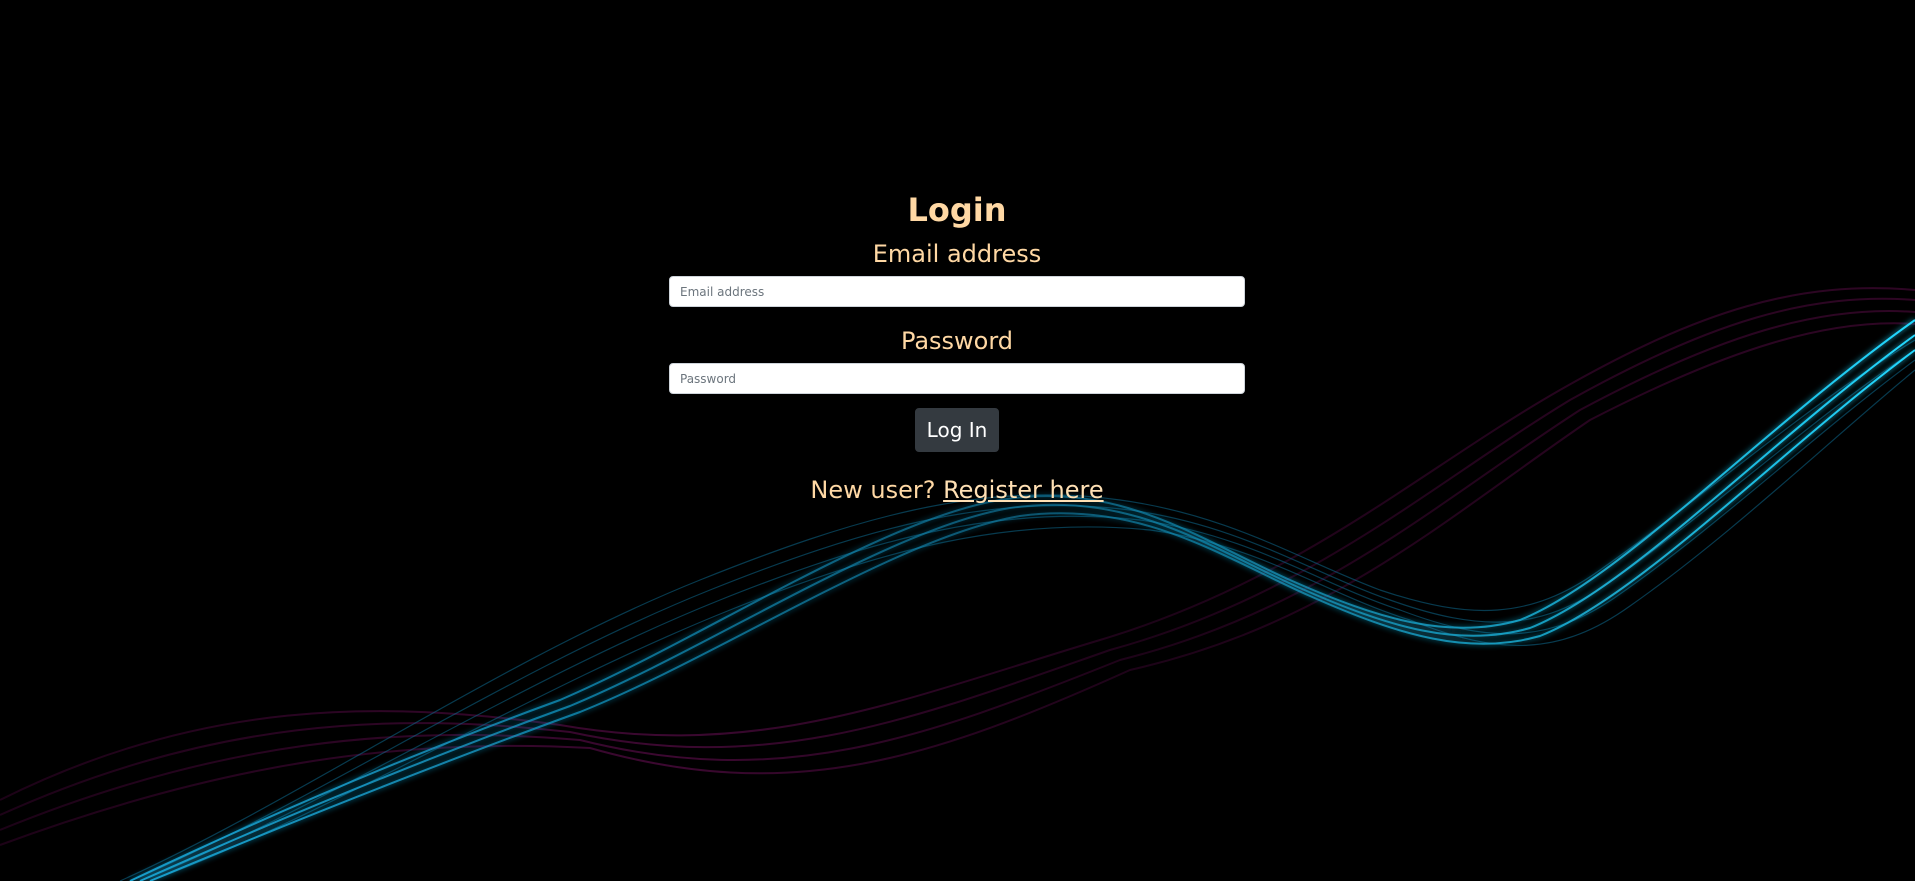 The width and height of the screenshot is (1915, 881). I want to click on register-prompt-line: New user? Register here, so click(957, 490).